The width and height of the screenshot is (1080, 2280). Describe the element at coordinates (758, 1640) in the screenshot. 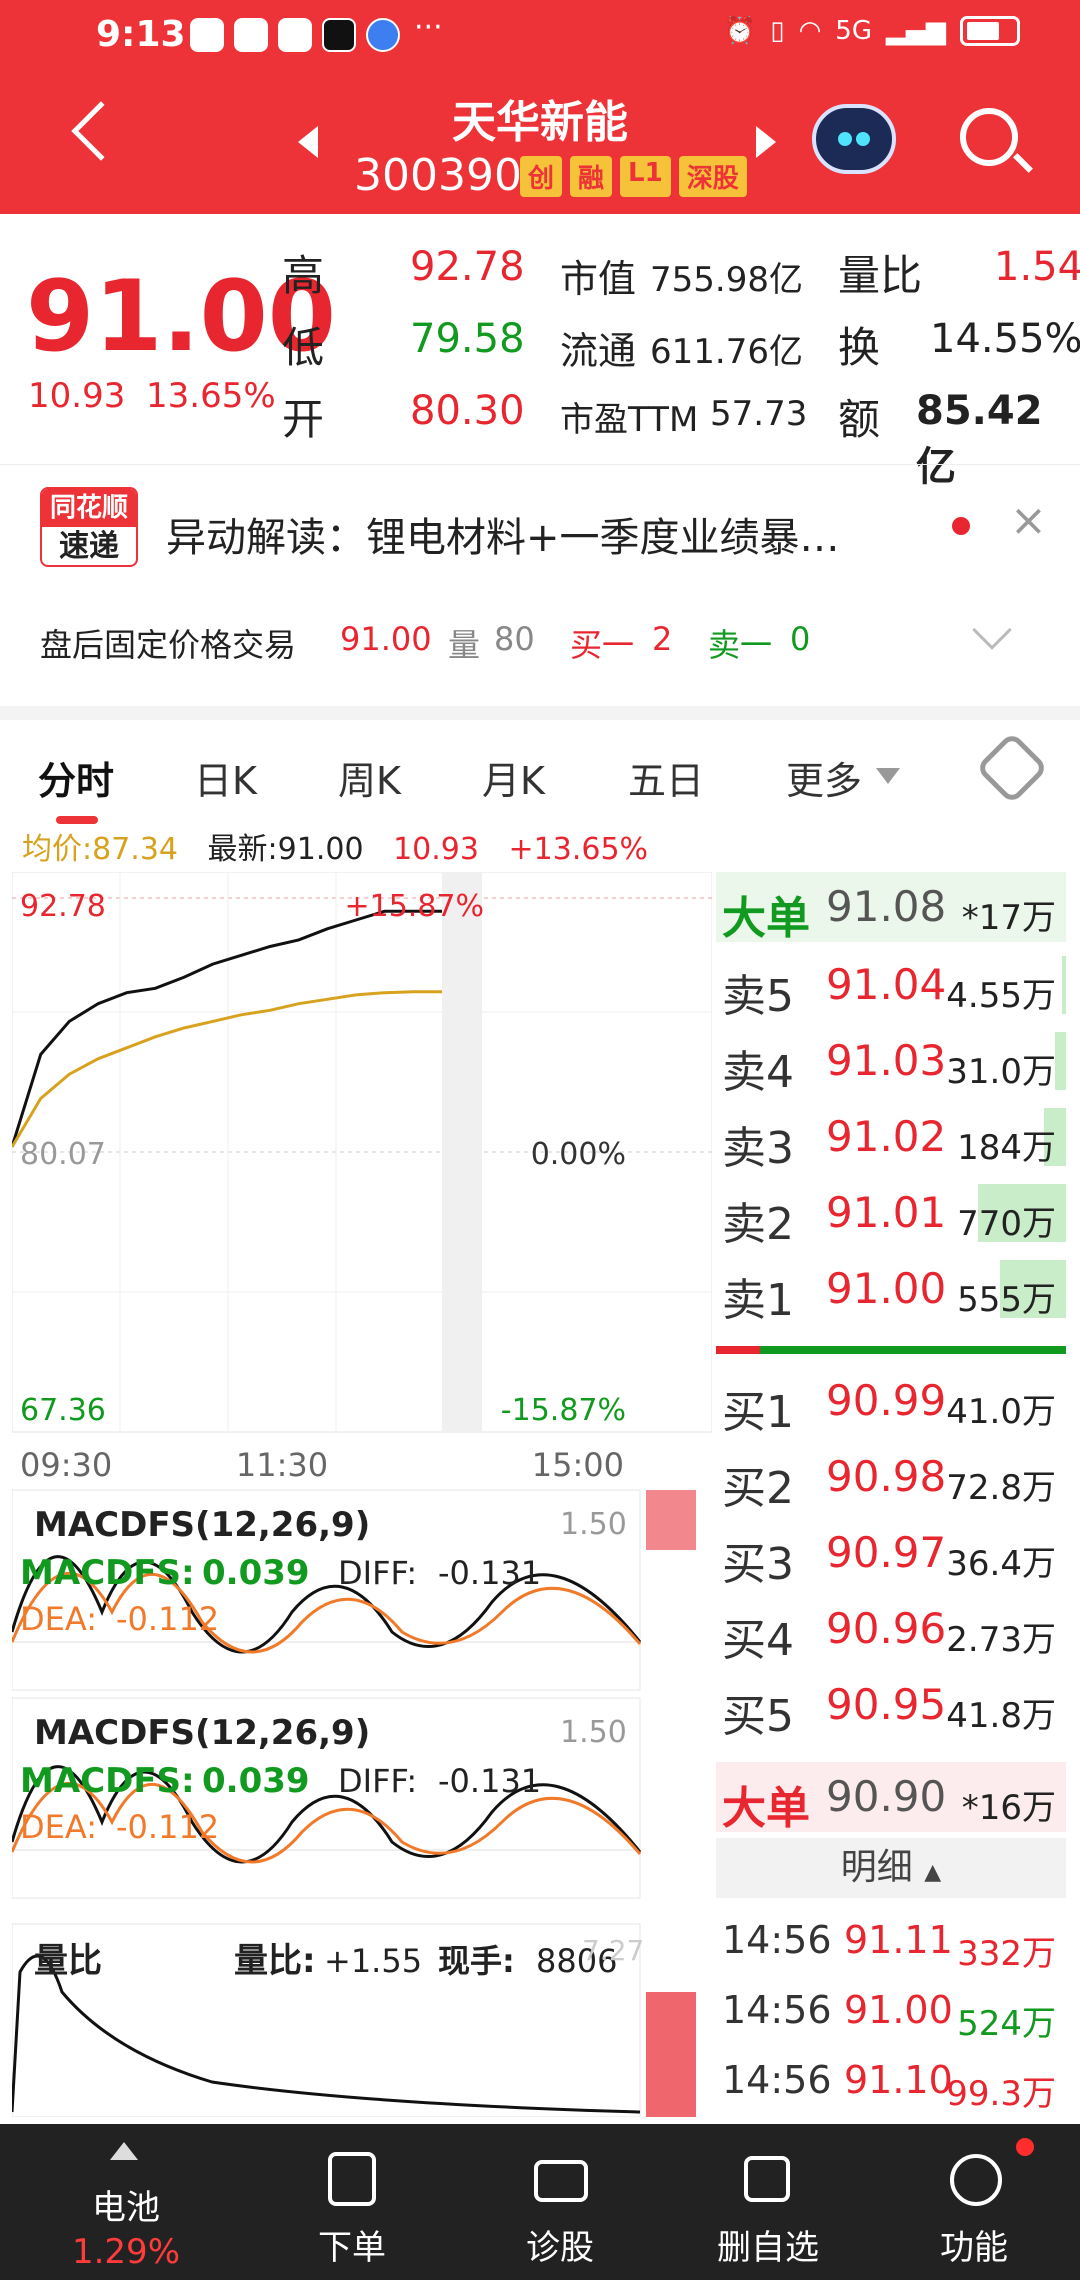

I see `bid-label: 买4` at that location.